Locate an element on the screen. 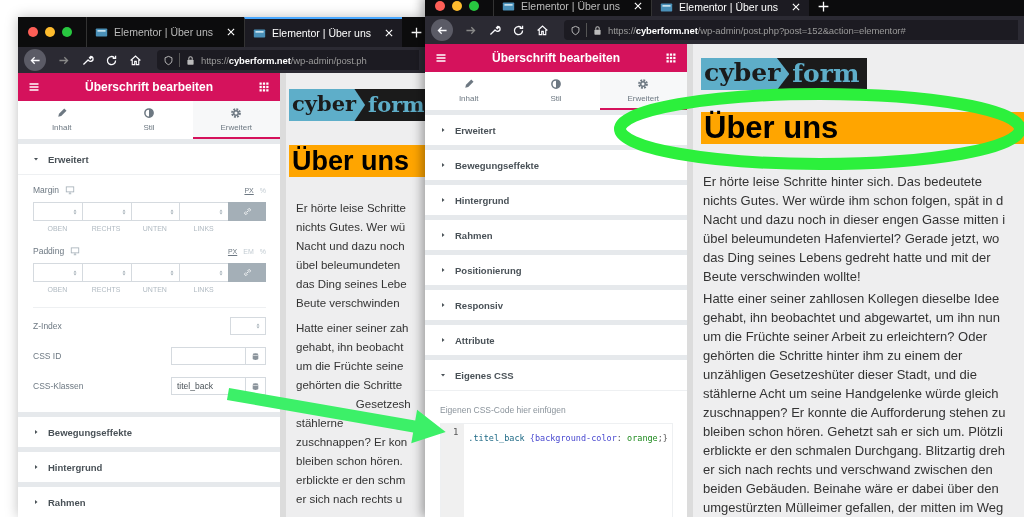 Image resolution: width=1024 pixels, height=517 pixels. text-line: das Ding seines Lebe is located at coordinates (351, 284).